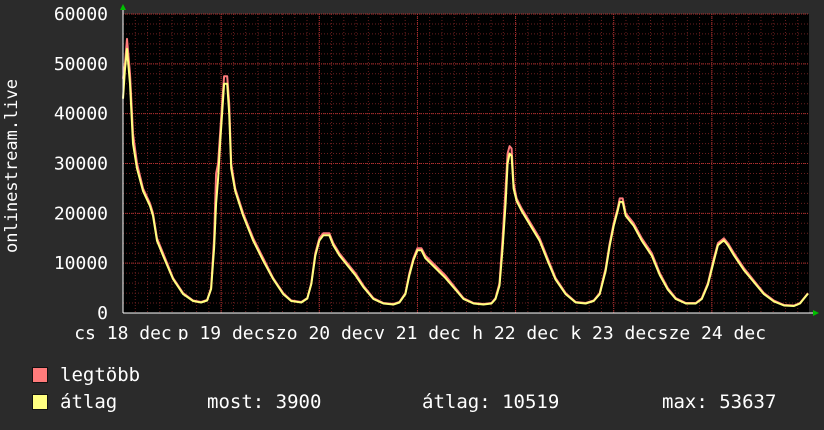 This screenshot has width=824, height=430. Describe the element at coordinates (81, 114) in the screenshot. I see `y-tick-label: 40000` at that location.